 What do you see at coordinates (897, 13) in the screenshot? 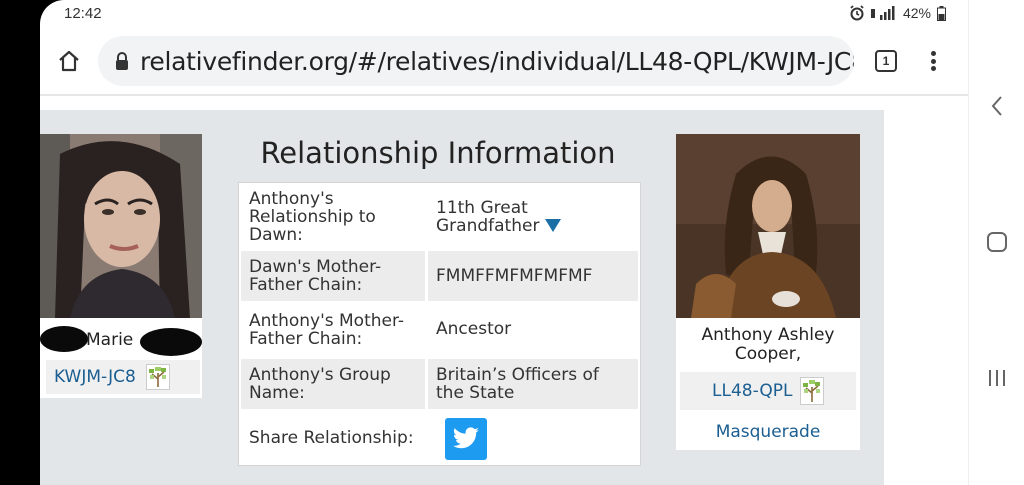
I see `status-icons: 42%` at bounding box center [897, 13].